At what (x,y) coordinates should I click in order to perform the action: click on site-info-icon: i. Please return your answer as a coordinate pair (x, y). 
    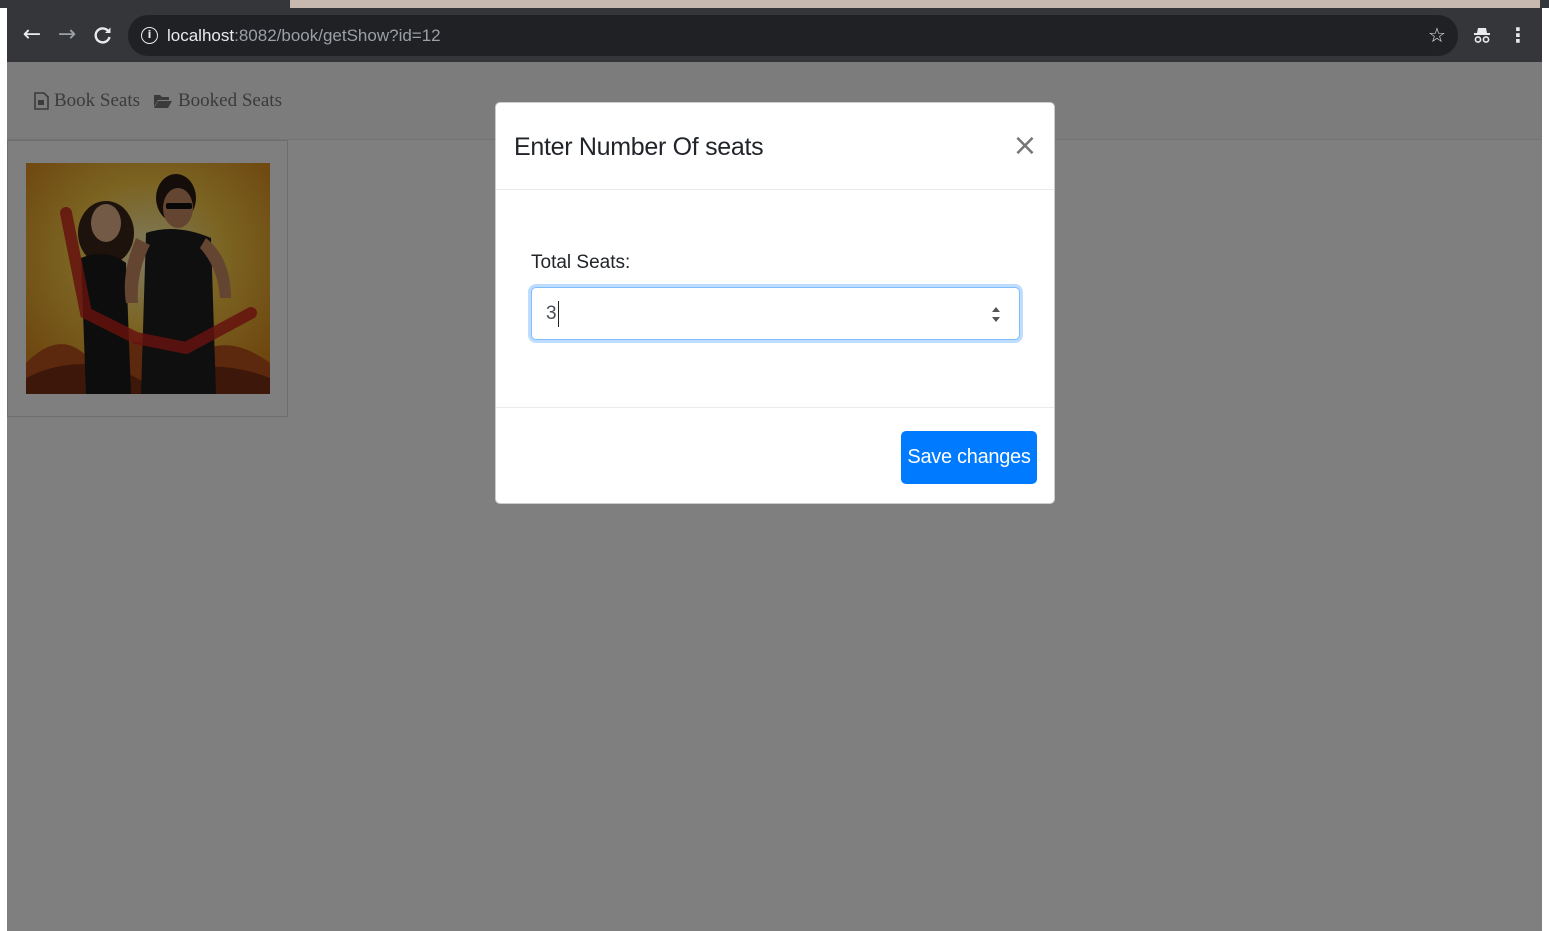
    Looking at the image, I should click on (149, 35).